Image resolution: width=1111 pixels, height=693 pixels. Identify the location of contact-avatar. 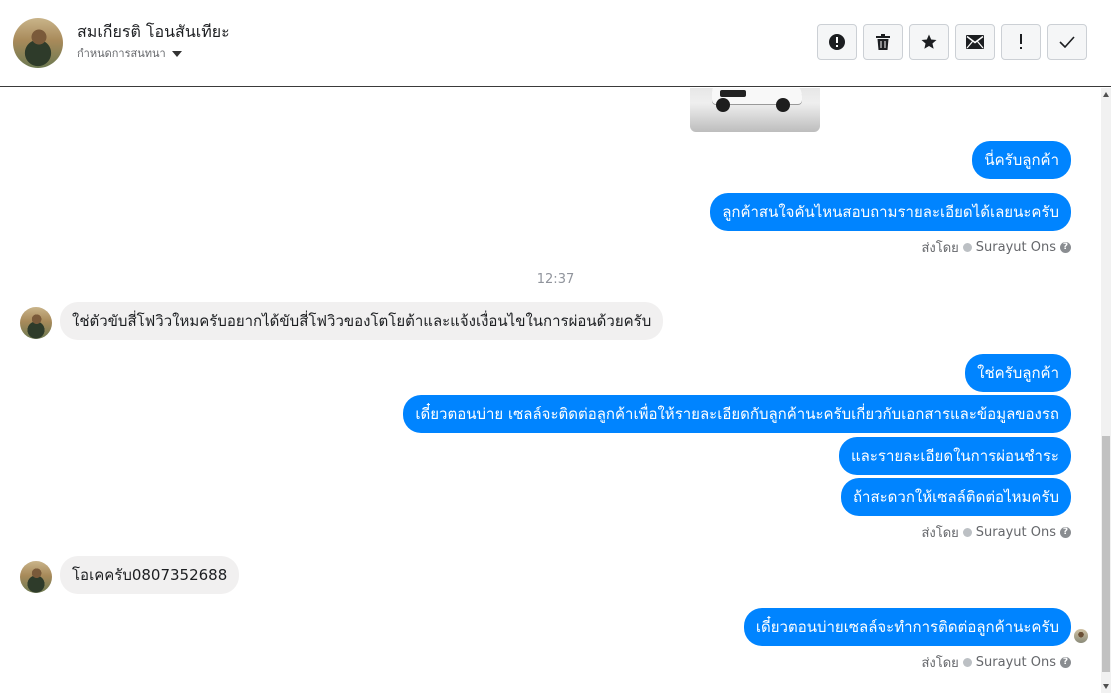
(38, 43).